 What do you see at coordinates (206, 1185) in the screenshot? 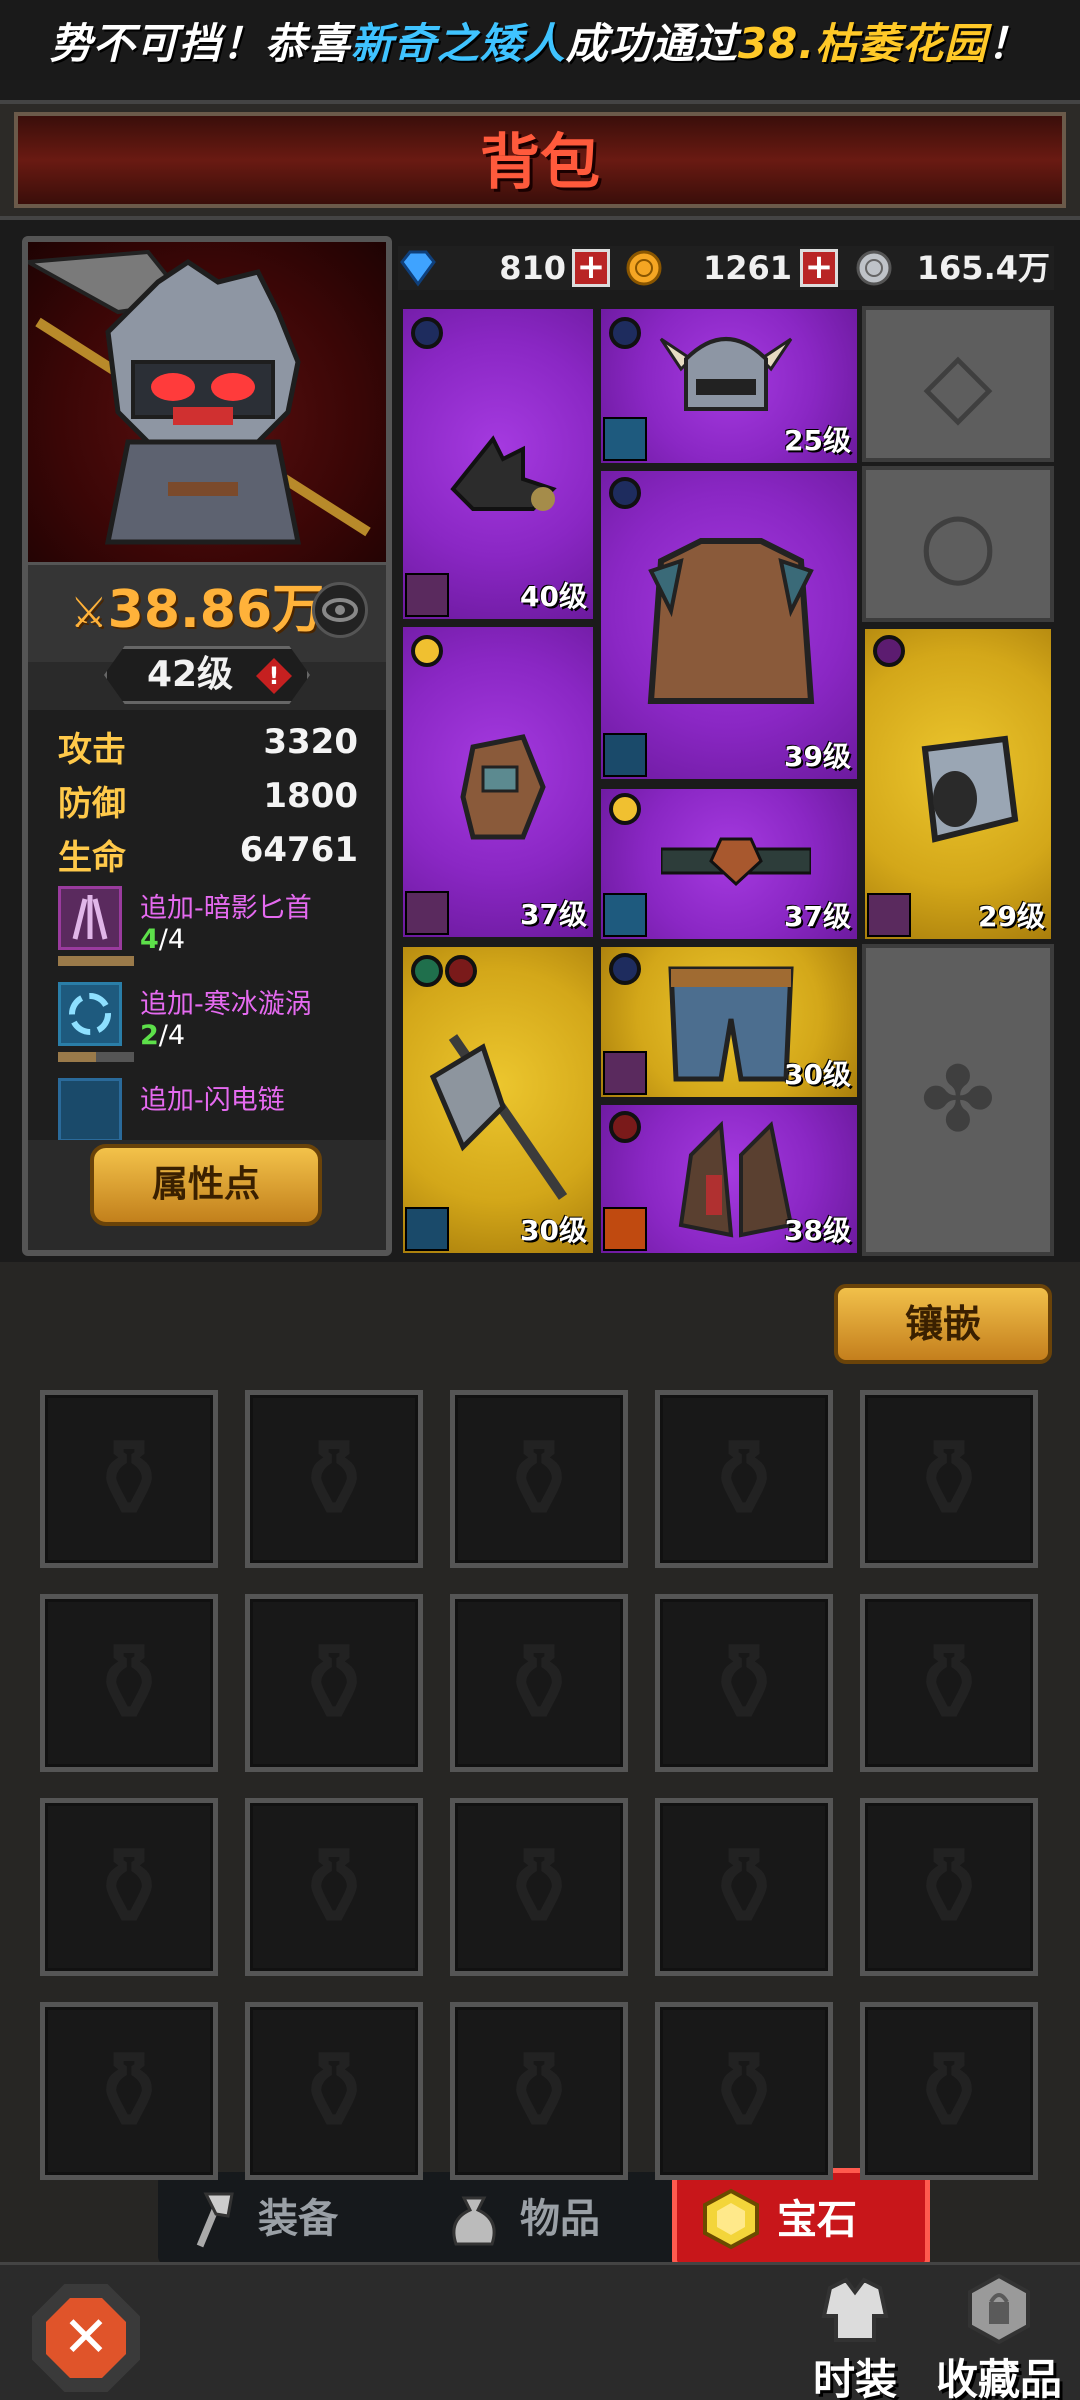
I see `attribute-points-button: 属性点` at bounding box center [206, 1185].